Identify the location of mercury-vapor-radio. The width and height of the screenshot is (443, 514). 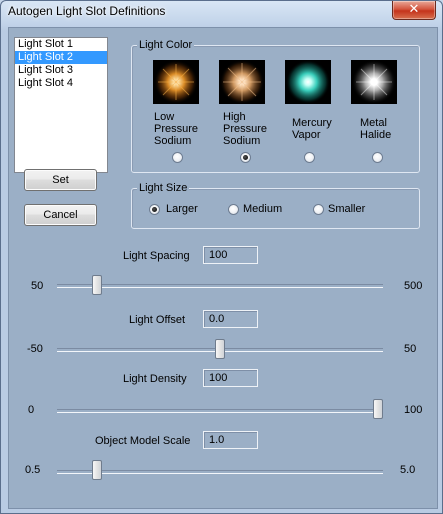
(309, 157).